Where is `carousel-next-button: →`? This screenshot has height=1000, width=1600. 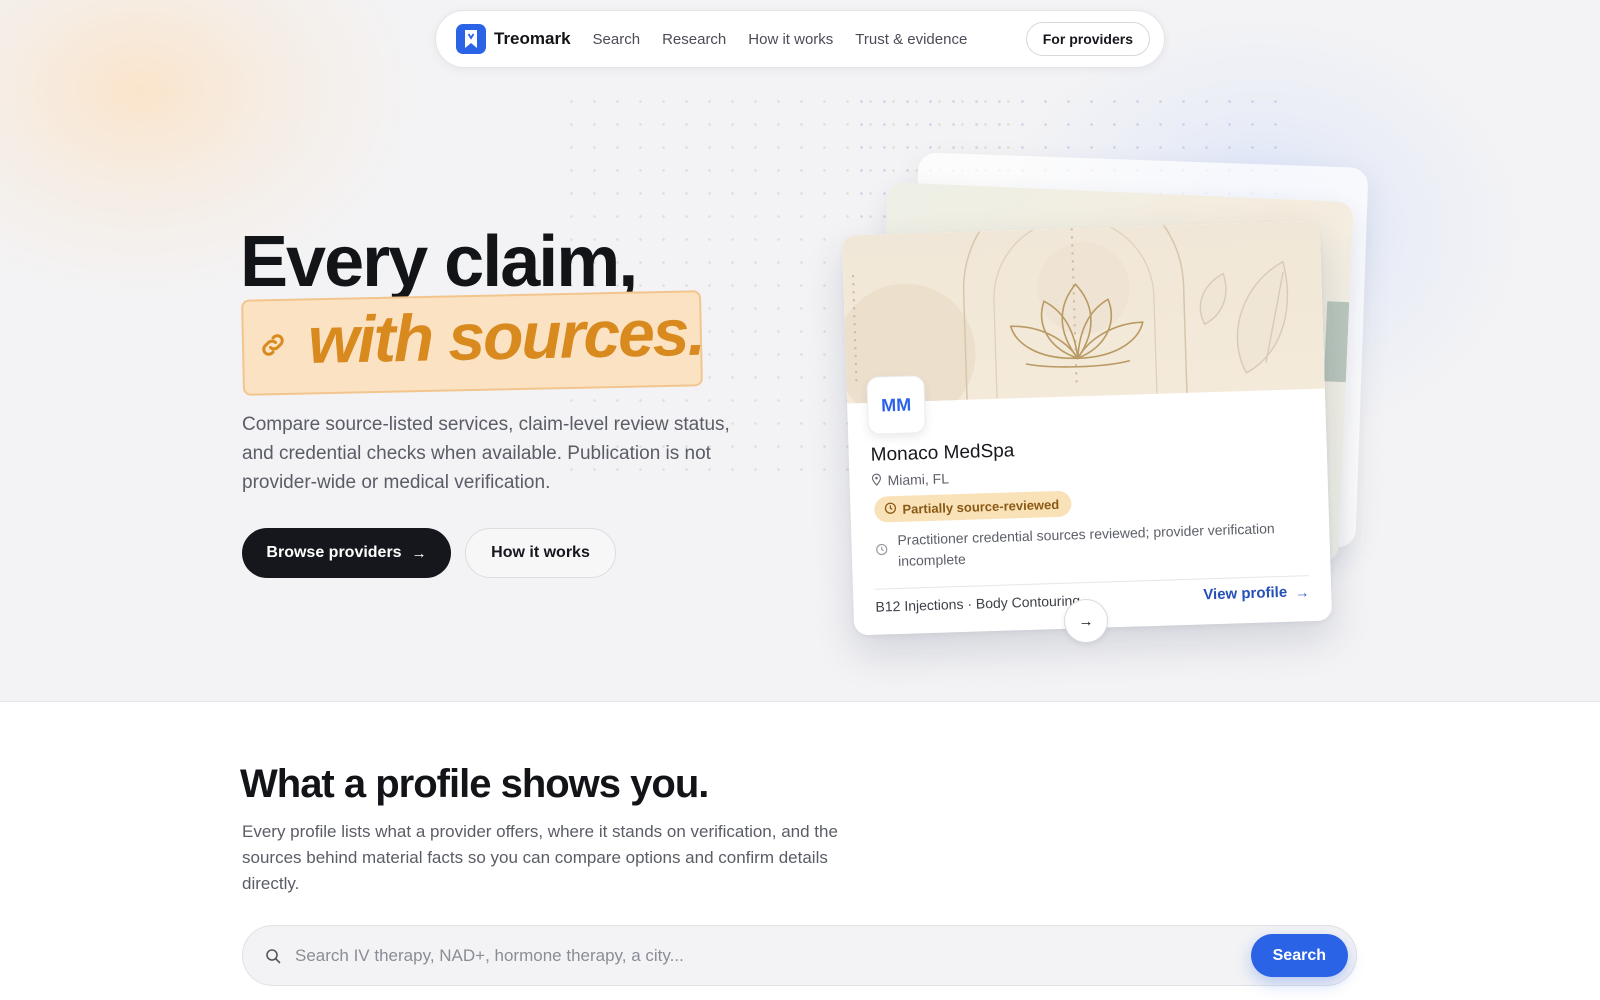 carousel-next-button: → is located at coordinates (1086, 621).